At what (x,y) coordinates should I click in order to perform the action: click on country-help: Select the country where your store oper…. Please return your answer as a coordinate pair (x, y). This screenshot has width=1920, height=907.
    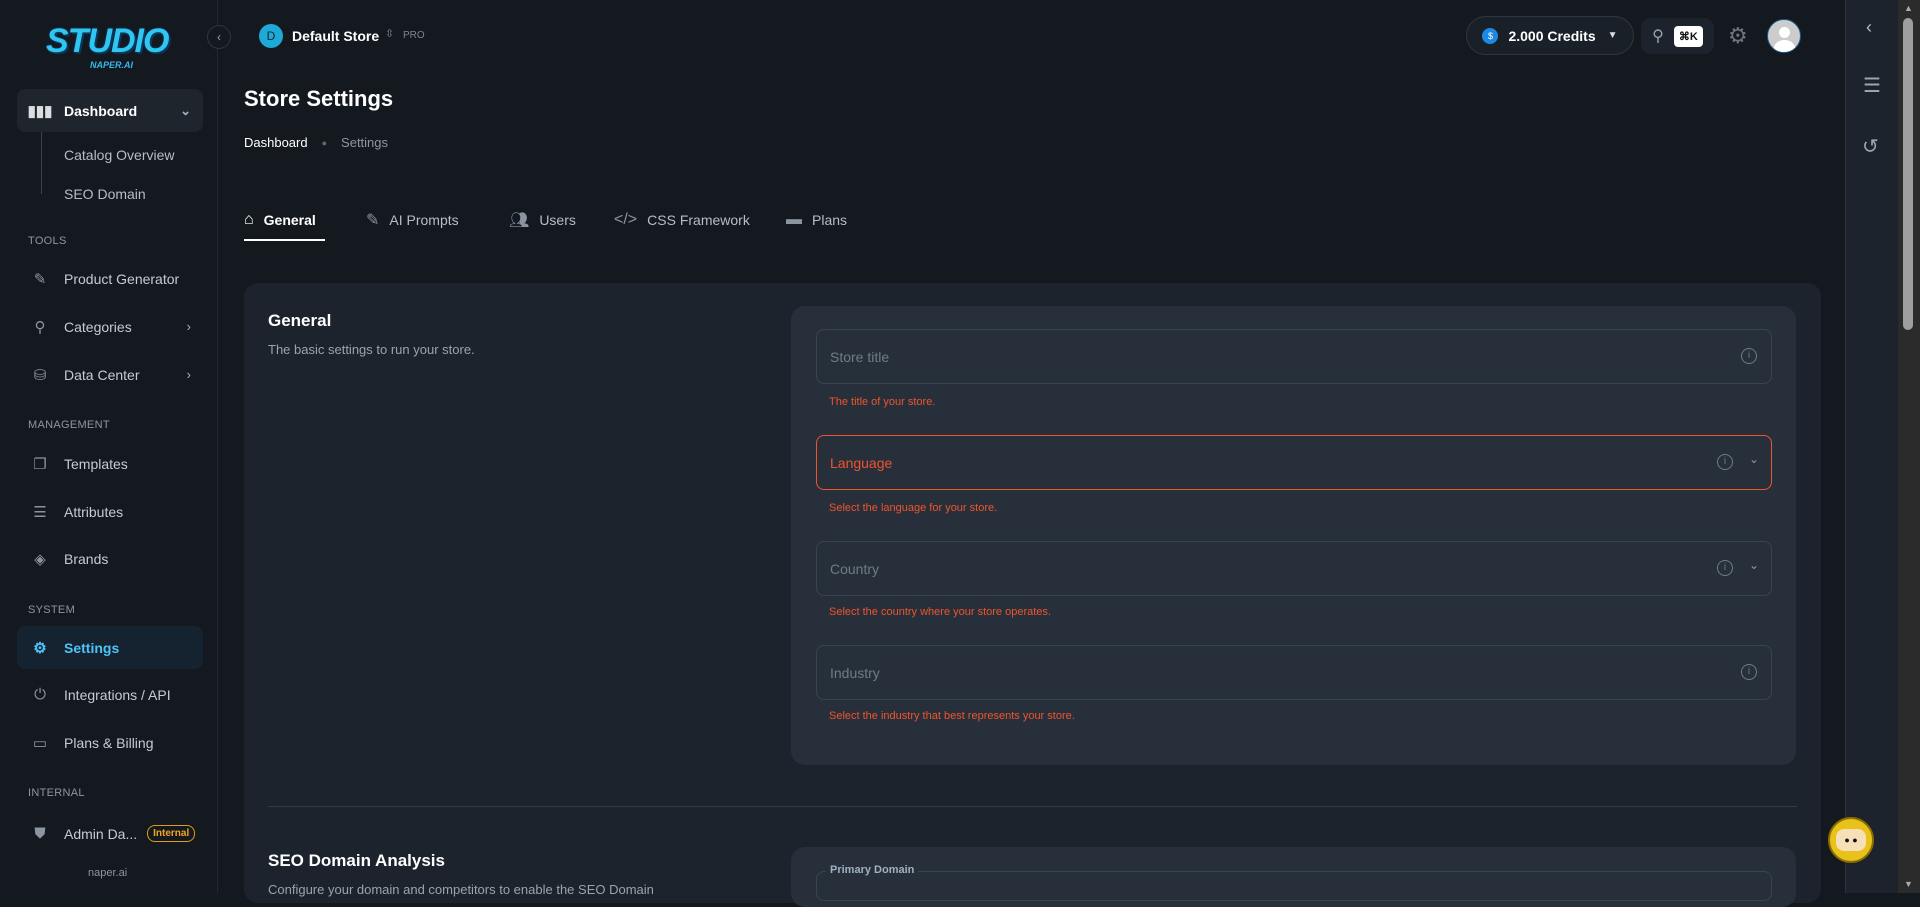
    Looking at the image, I should click on (940, 612).